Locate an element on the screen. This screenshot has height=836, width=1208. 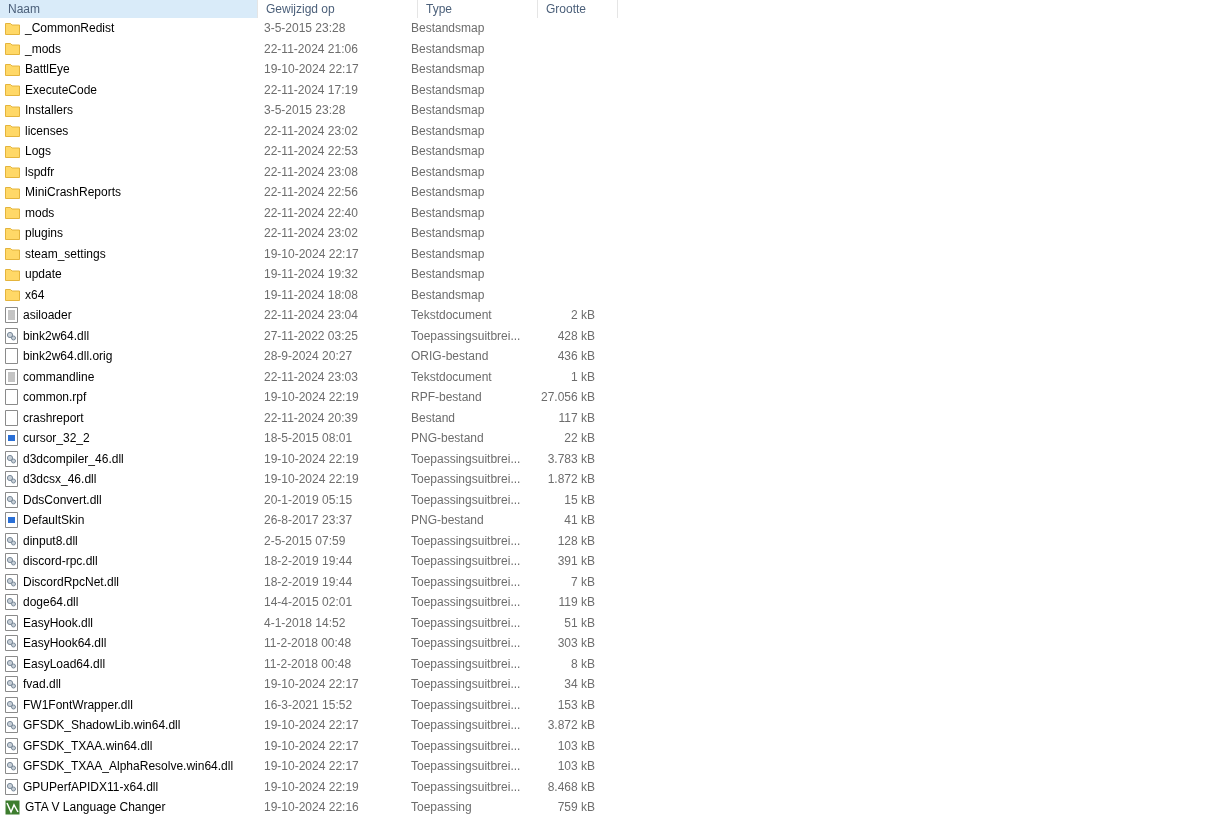
file-name: update is located at coordinates (43, 274).